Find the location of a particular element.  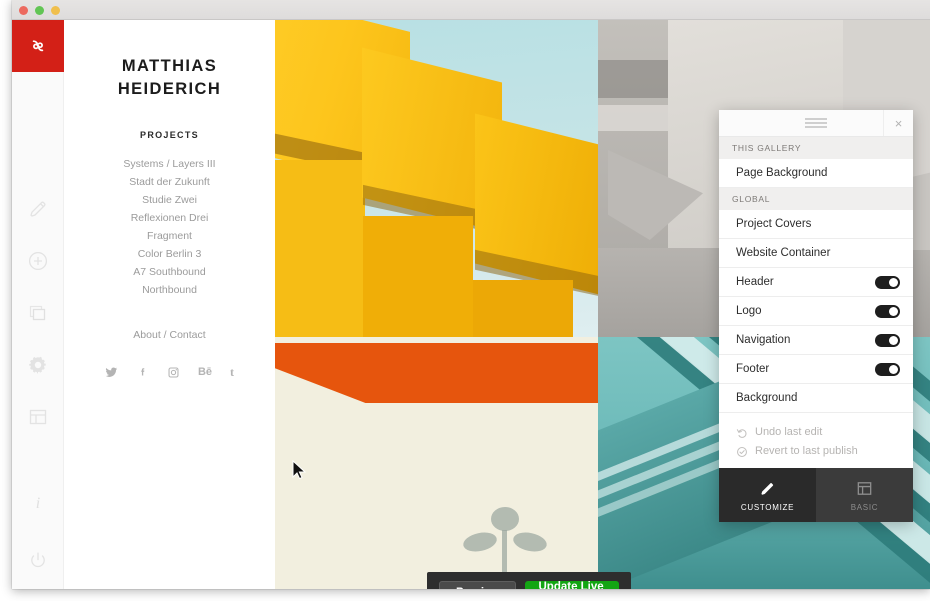

info-icon: i is located at coordinates (38, 503).